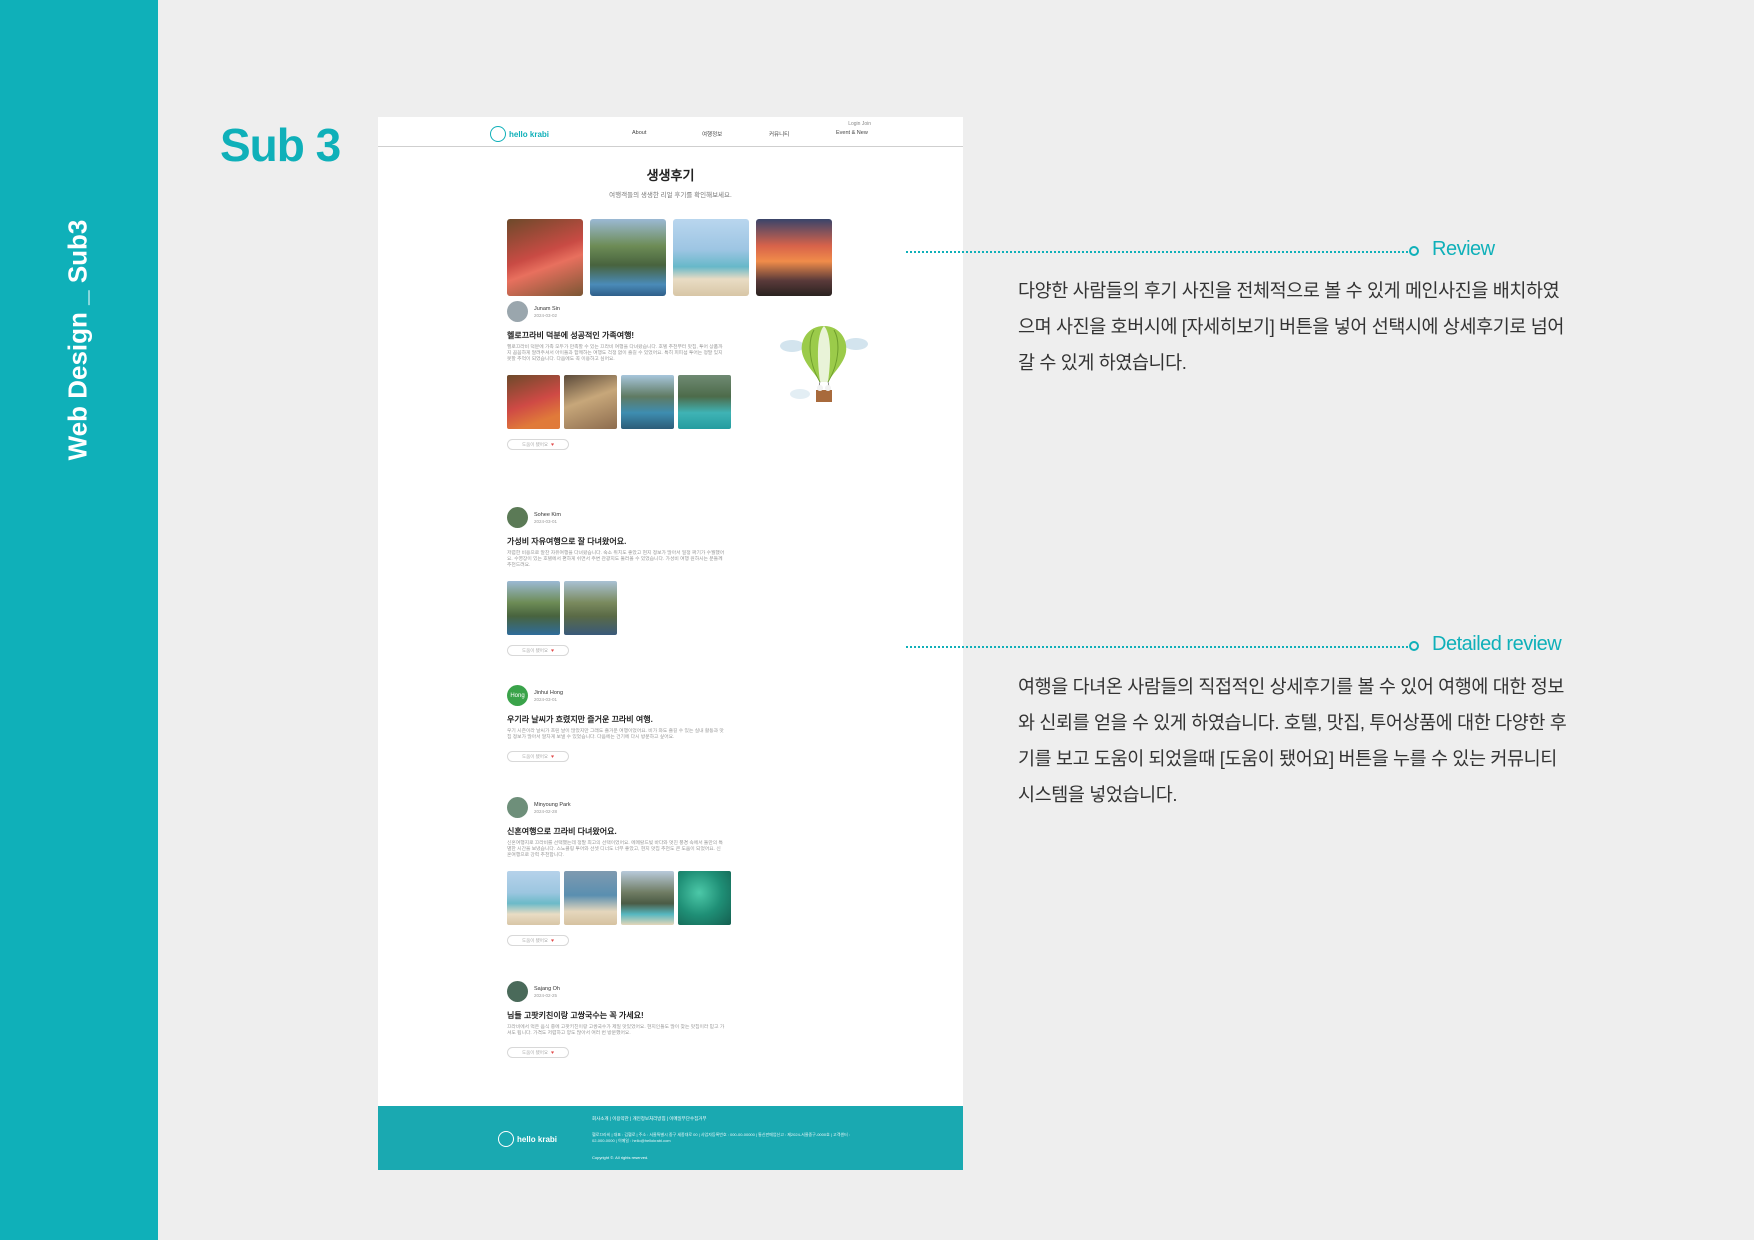  What do you see at coordinates (1159, 252) in the screenshot?
I see `review-callout-line` at bounding box center [1159, 252].